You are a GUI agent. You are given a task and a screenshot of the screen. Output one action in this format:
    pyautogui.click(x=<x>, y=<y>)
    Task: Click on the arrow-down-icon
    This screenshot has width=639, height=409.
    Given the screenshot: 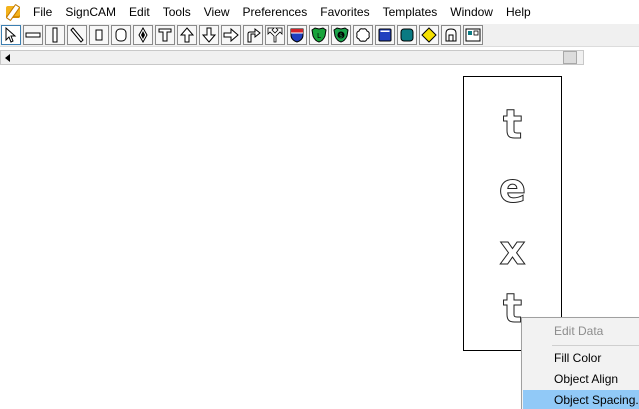 What is the action you would take?
    pyautogui.click(x=209, y=35)
    